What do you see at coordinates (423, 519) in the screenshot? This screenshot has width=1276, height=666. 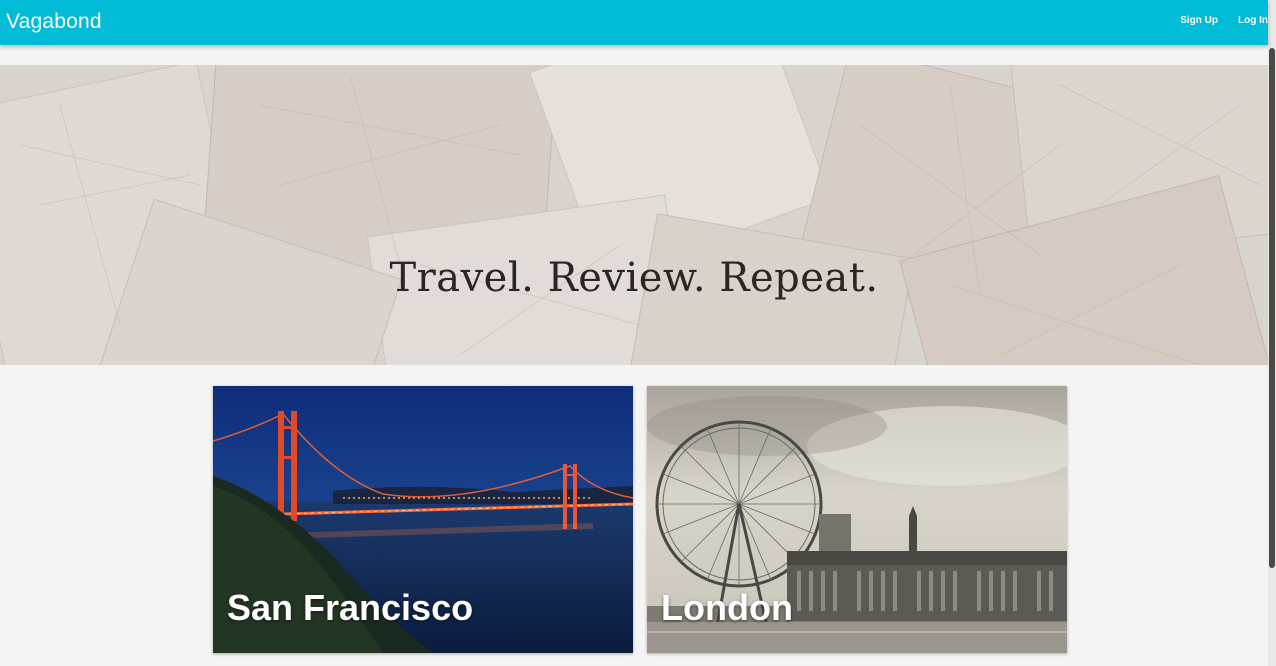 I see `city-card-san-francisco: San Francisco` at bounding box center [423, 519].